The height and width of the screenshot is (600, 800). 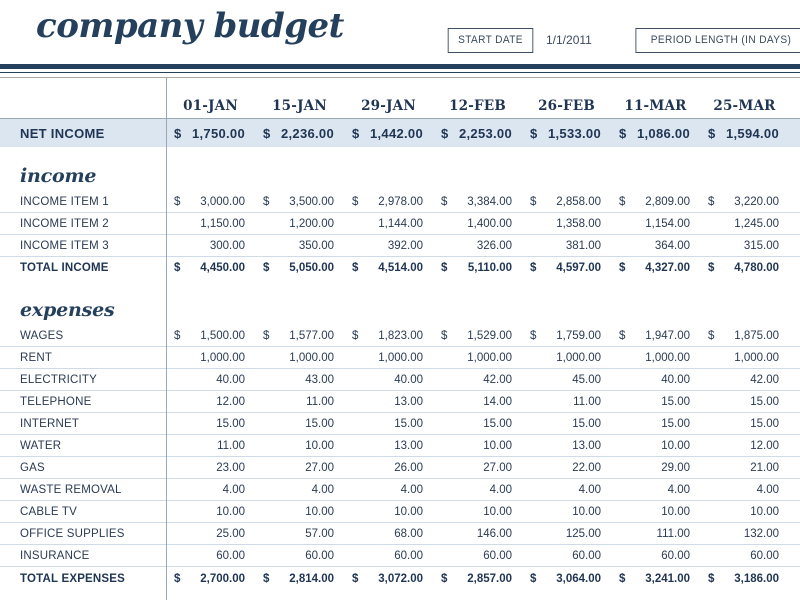 What do you see at coordinates (655, 533) in the screenshot?
I see `cell: 111.00` at bounding box center [655, 533].